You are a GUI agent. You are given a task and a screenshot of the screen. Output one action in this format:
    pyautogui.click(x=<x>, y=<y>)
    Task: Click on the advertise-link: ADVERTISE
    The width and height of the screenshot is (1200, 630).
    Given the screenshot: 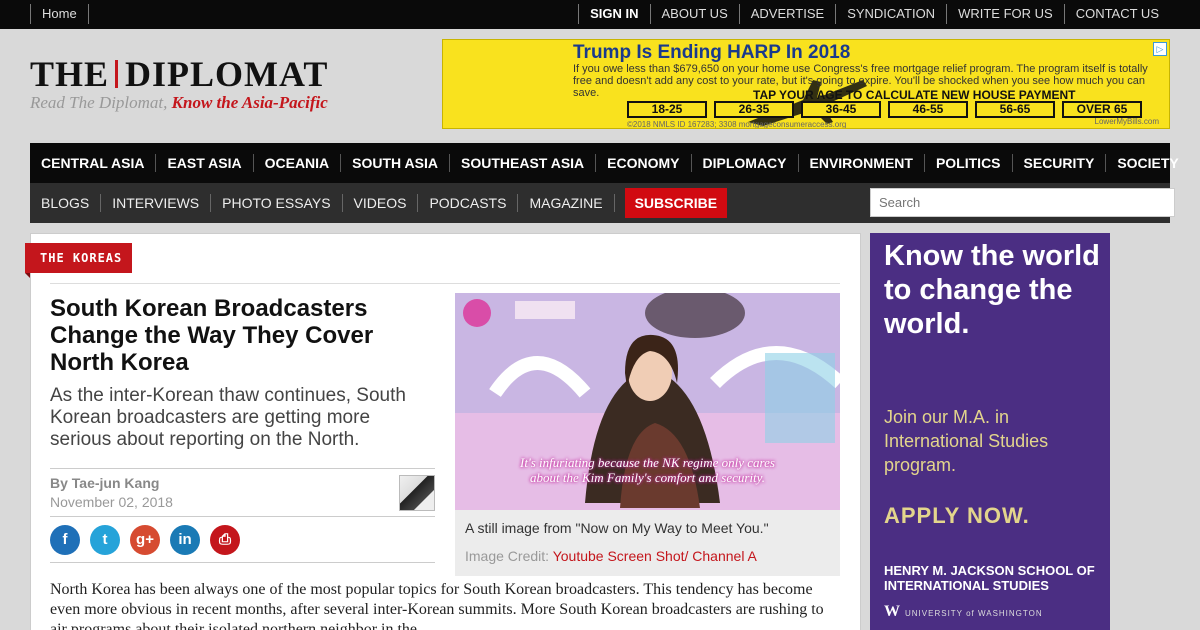 What is the action you would take?
    pyautogui.click(x=786, y=14)
    